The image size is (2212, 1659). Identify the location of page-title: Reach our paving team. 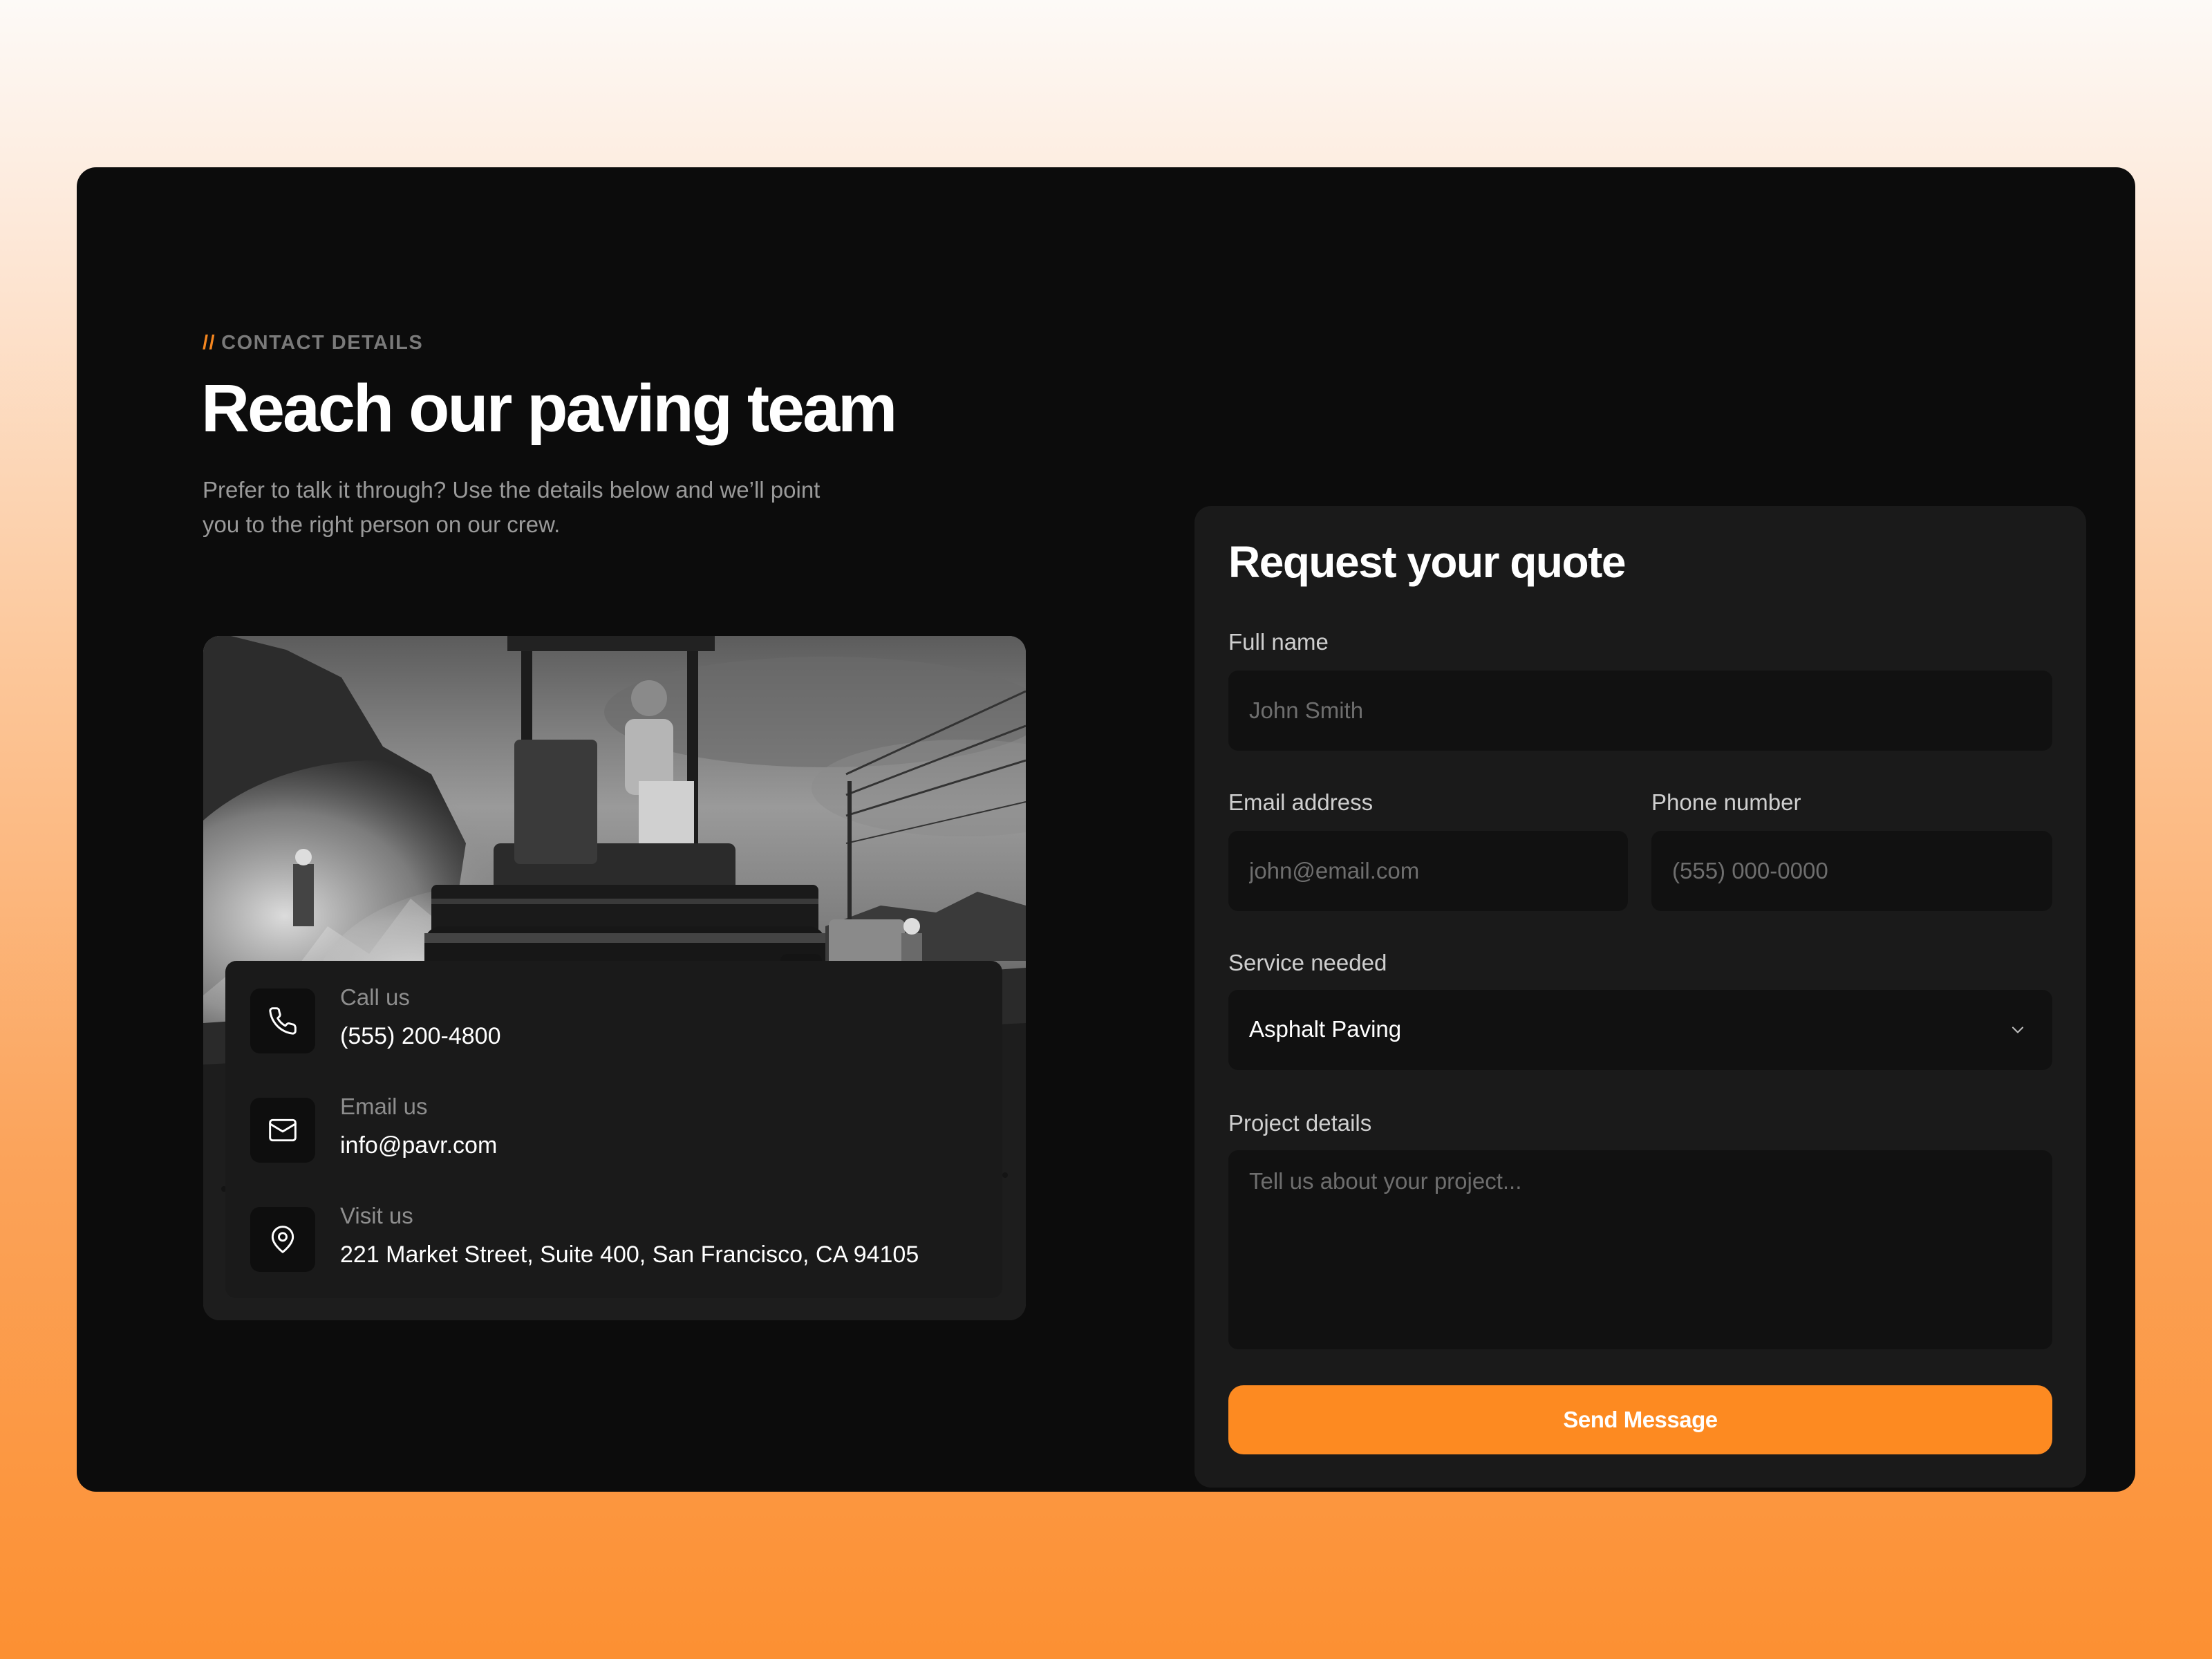
(549, 408).